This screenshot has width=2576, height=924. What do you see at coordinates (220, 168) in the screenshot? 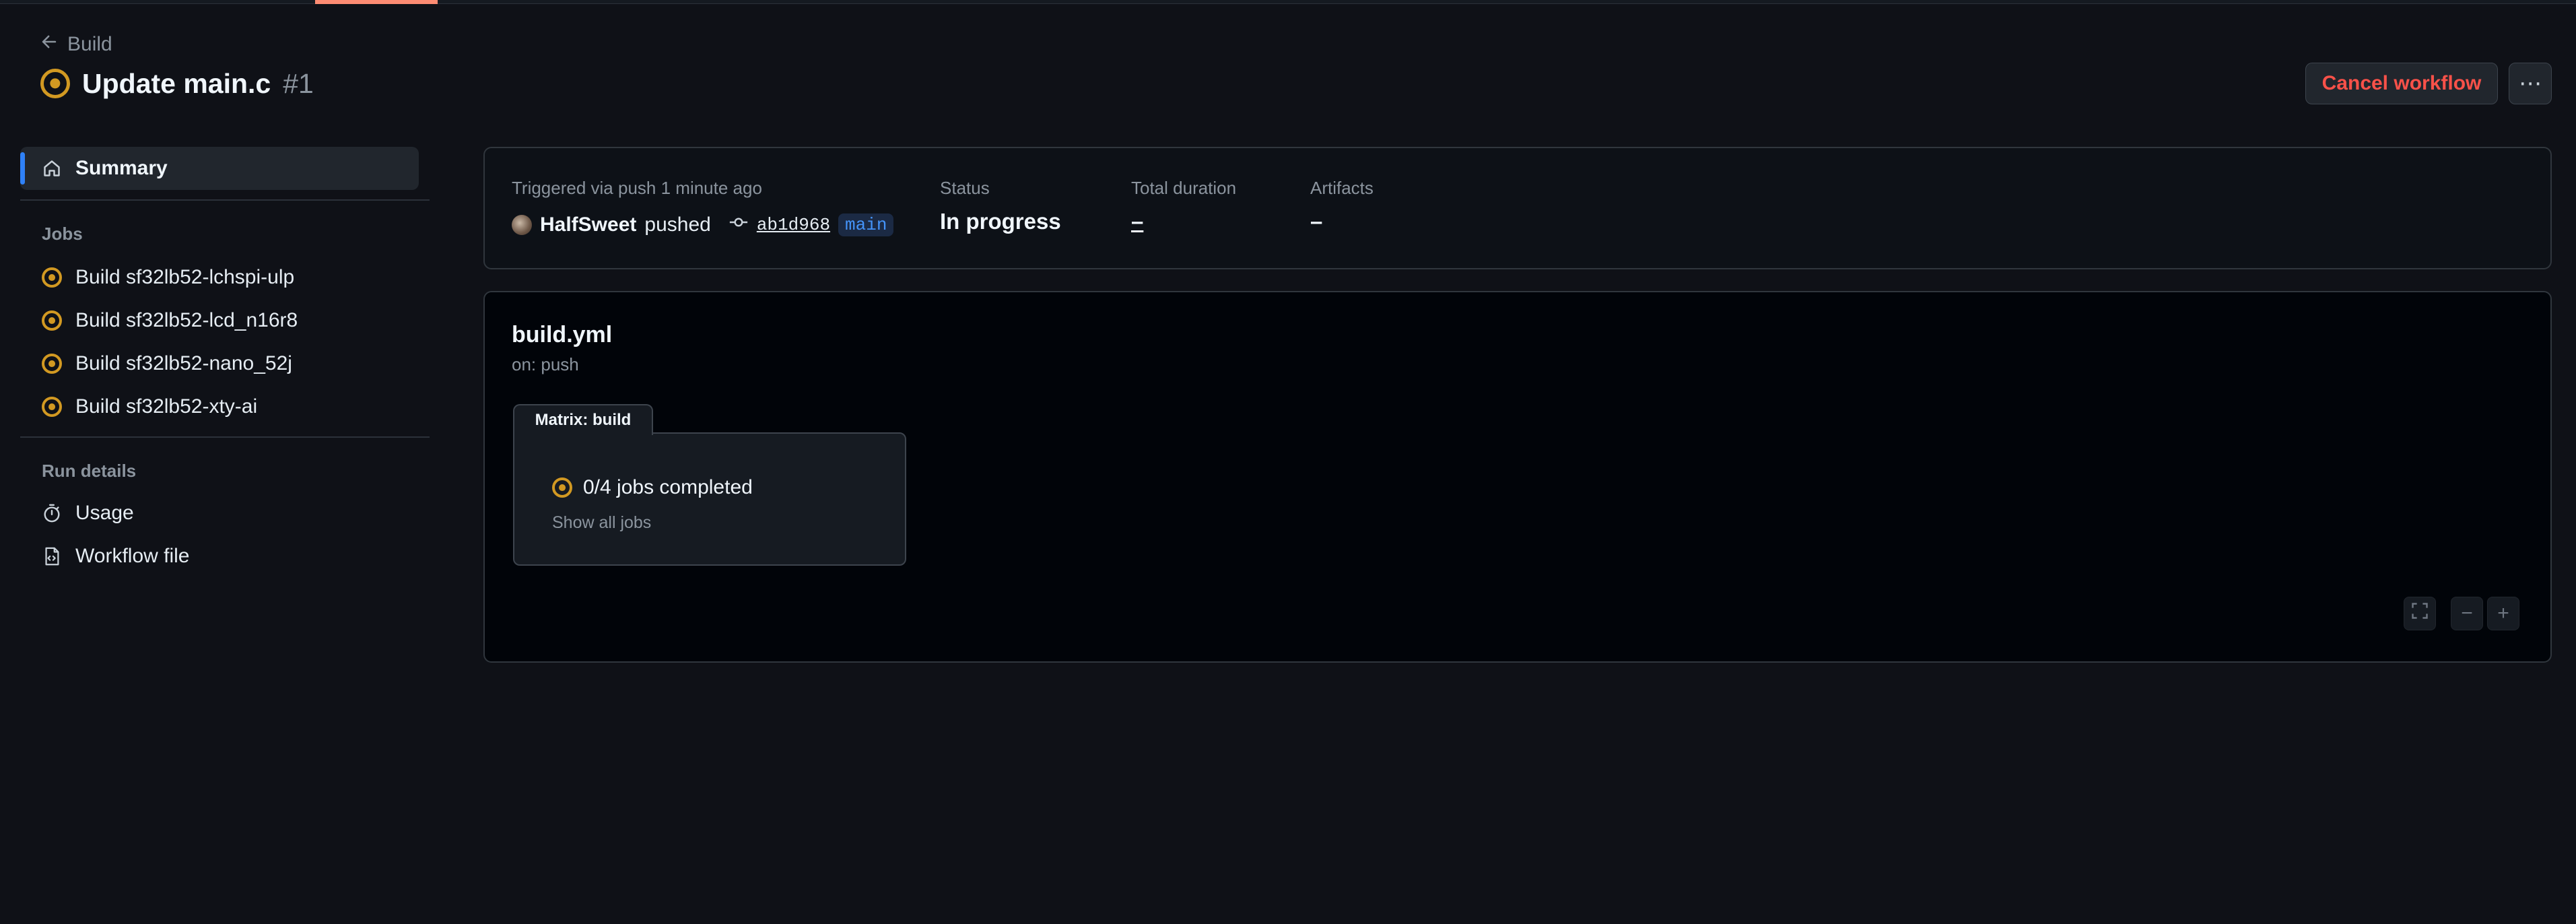
I see `sidebar-item-summary: Summary` at bounding box center [220, 168].